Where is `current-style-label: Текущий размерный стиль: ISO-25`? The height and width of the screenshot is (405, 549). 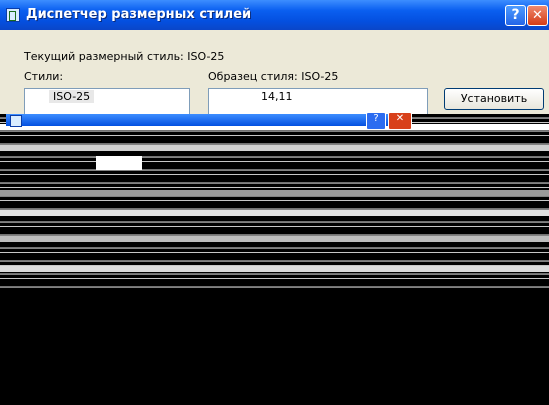
current-style-label: Текущий размерный стиль: ISO-25 is located at coordinates (124, 56).